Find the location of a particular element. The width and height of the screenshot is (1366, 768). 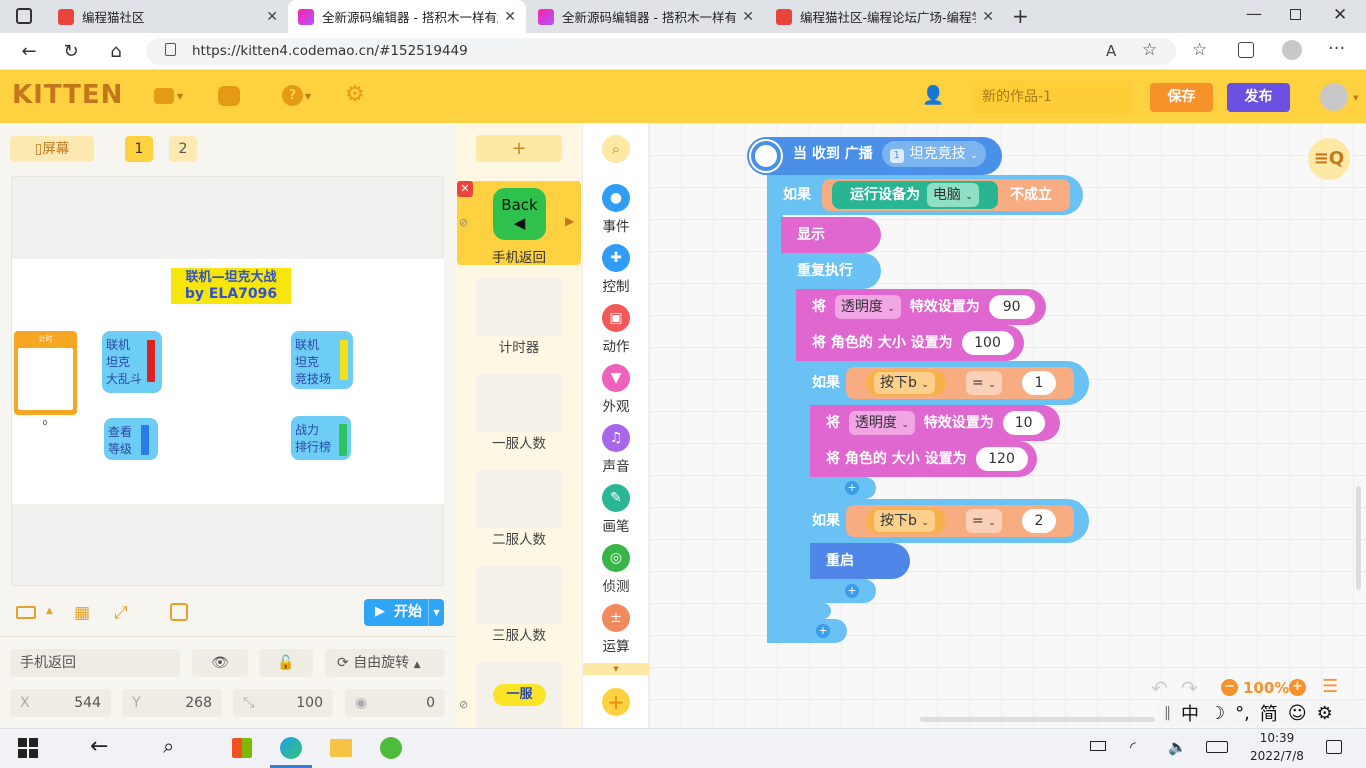

number-input: 100 is located at coordinates (987, 343).